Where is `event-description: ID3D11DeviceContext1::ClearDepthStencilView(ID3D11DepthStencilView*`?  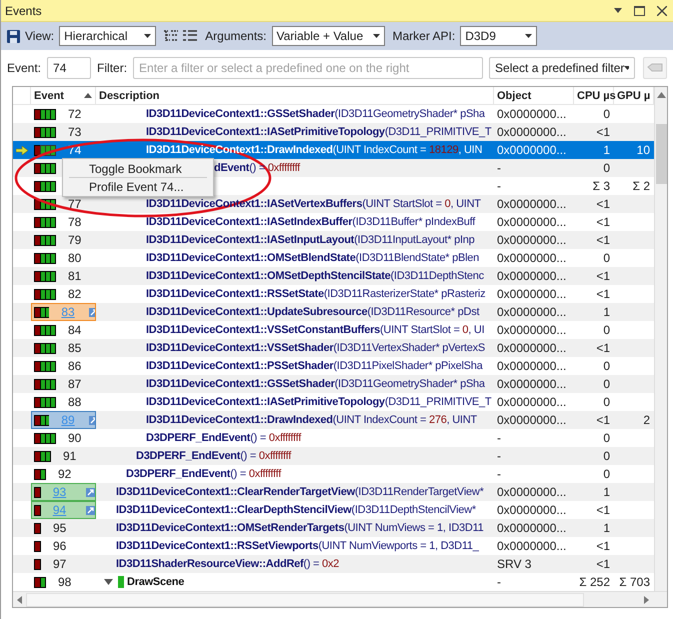 event-description: ID3D11DeviceContext1::ClearDepthStencilView(ID3D11DepthStencilView* is located at coordinates (296, 510).